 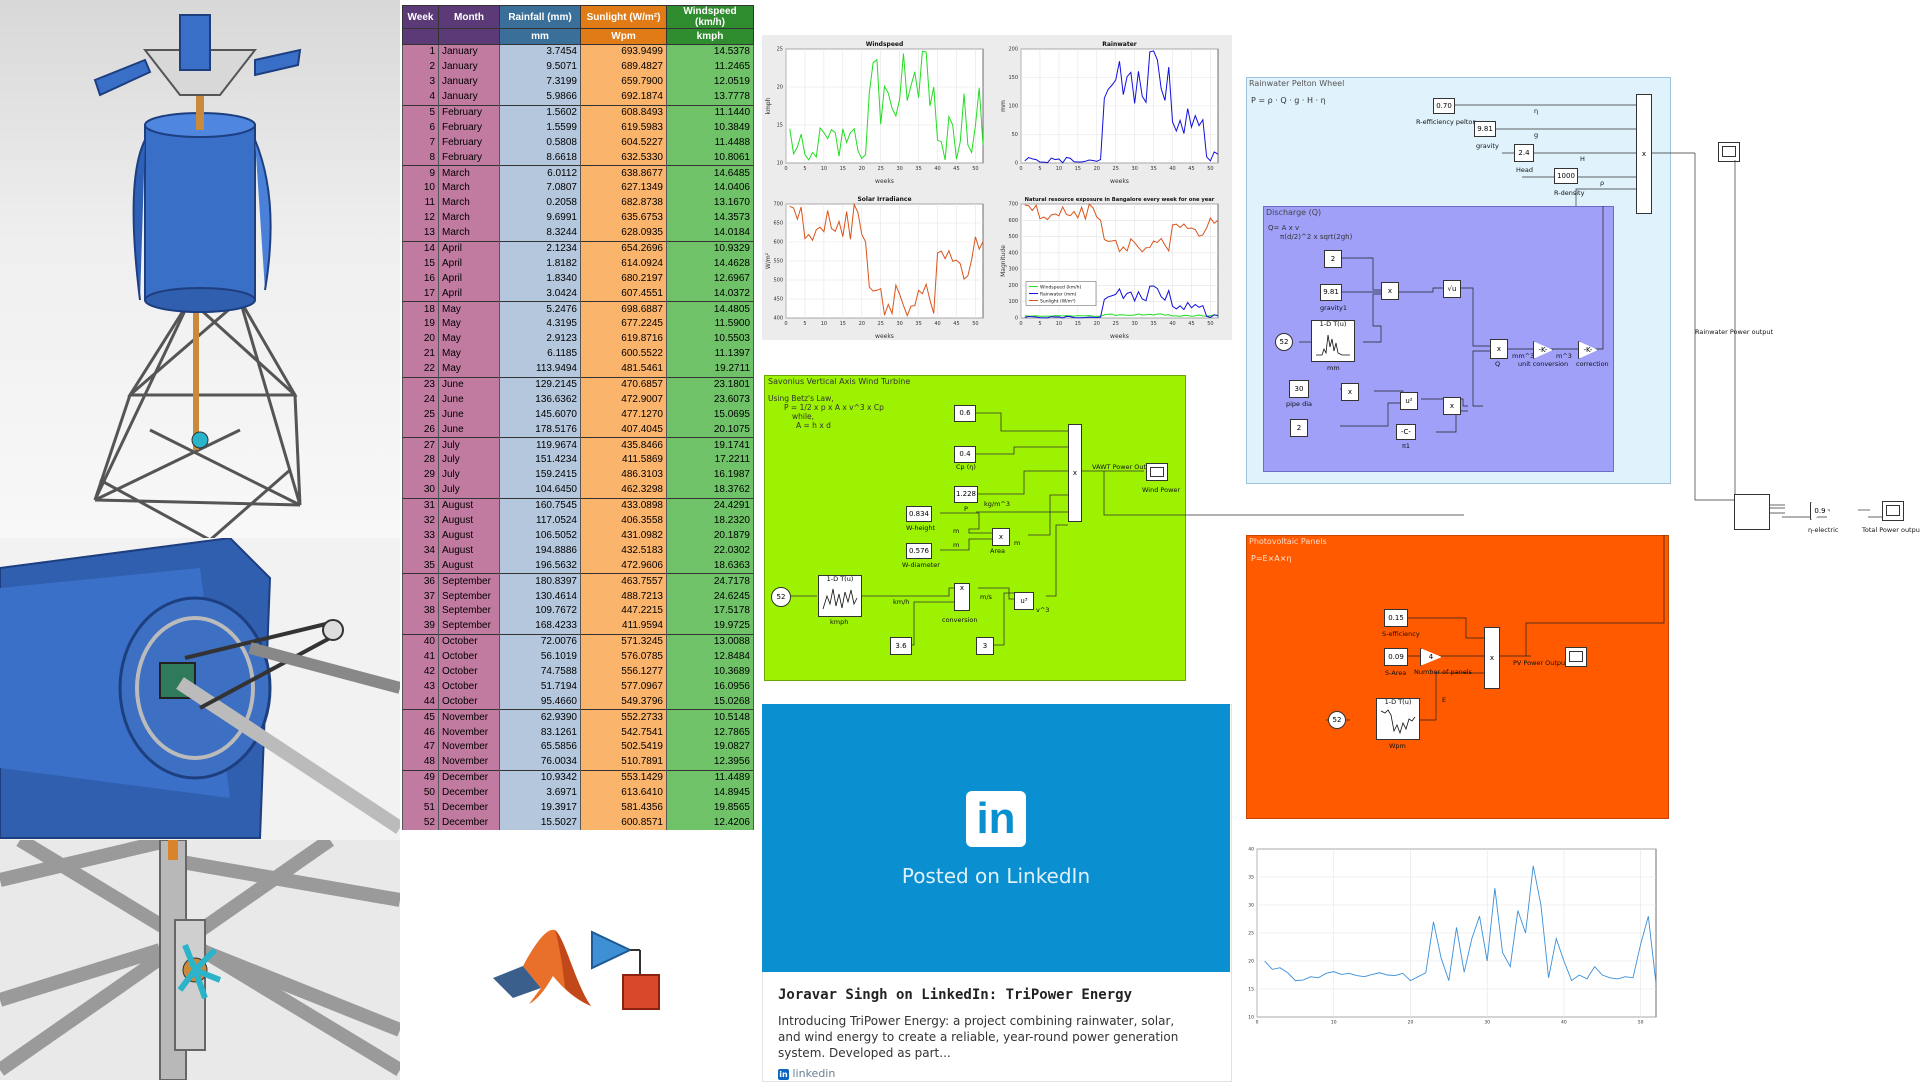 What do you see at coordinates (840, 596) in the screenshot?
I see `wind-lookup-table: 1-D T(u)` at bounding box center [840, 596].